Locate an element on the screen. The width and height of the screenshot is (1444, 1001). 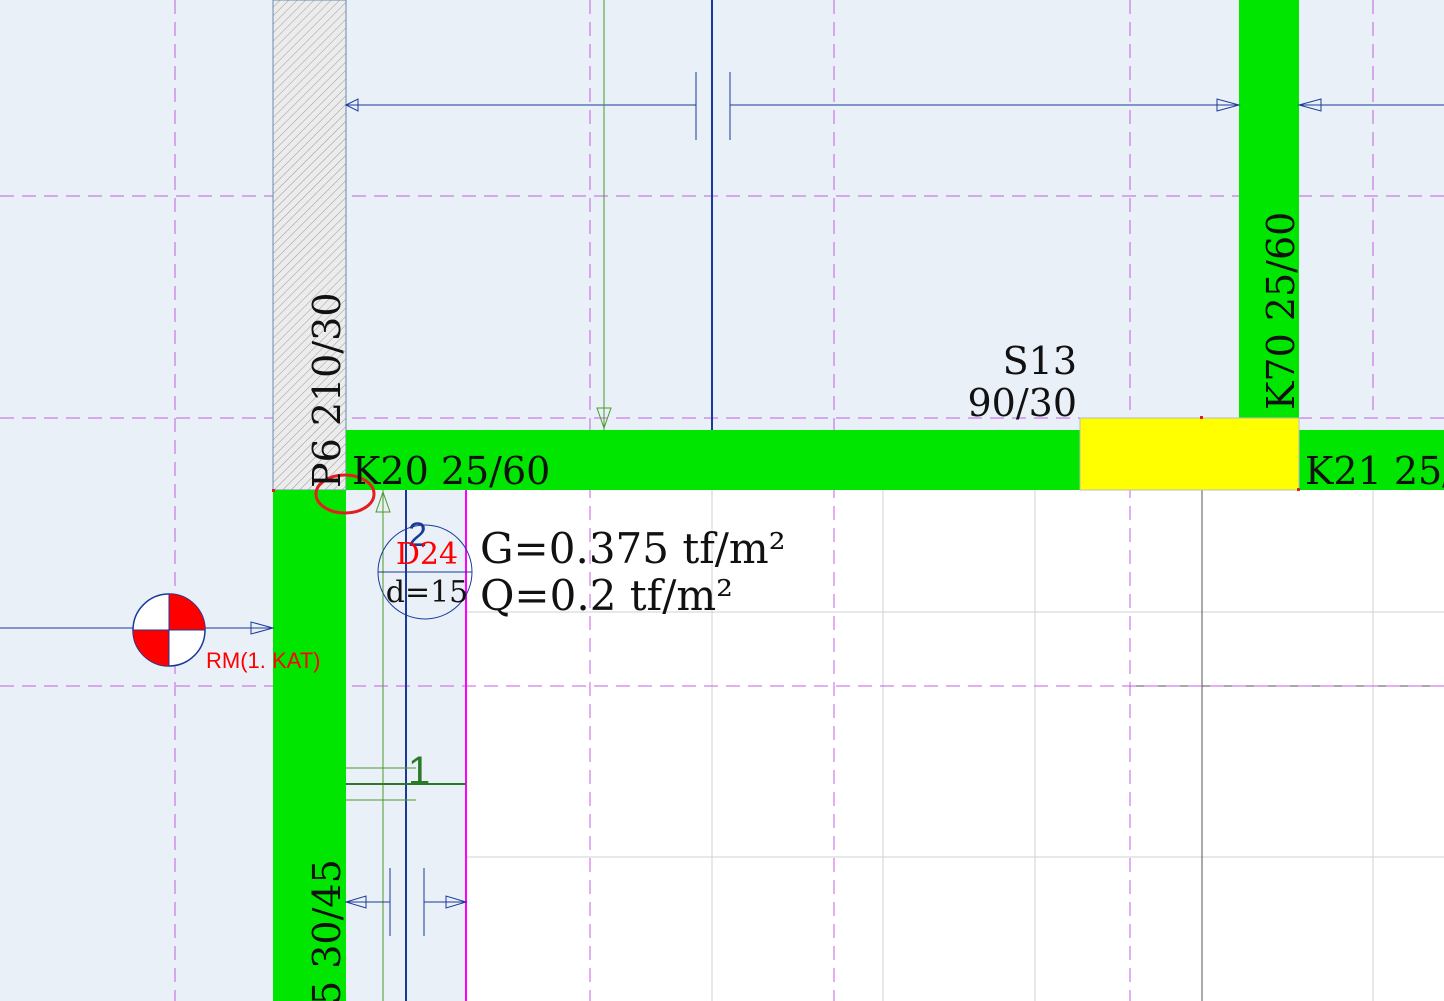
beam-k21-label: K21 25/ is located at coordinates (1374, 471).